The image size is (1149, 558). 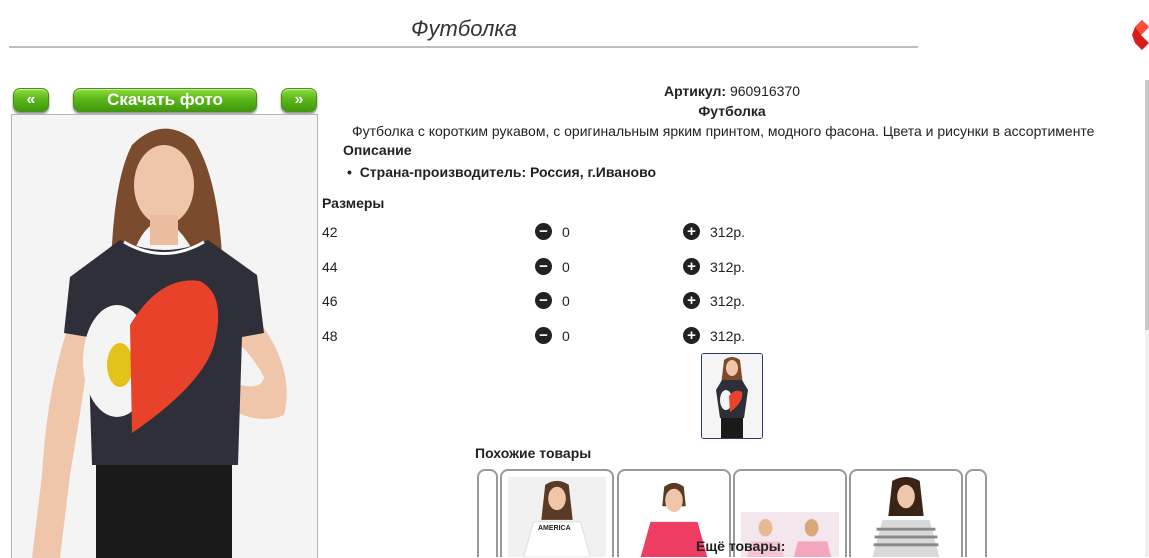 I want to click on prev-photo-button: «, so click(x=31, y=100).